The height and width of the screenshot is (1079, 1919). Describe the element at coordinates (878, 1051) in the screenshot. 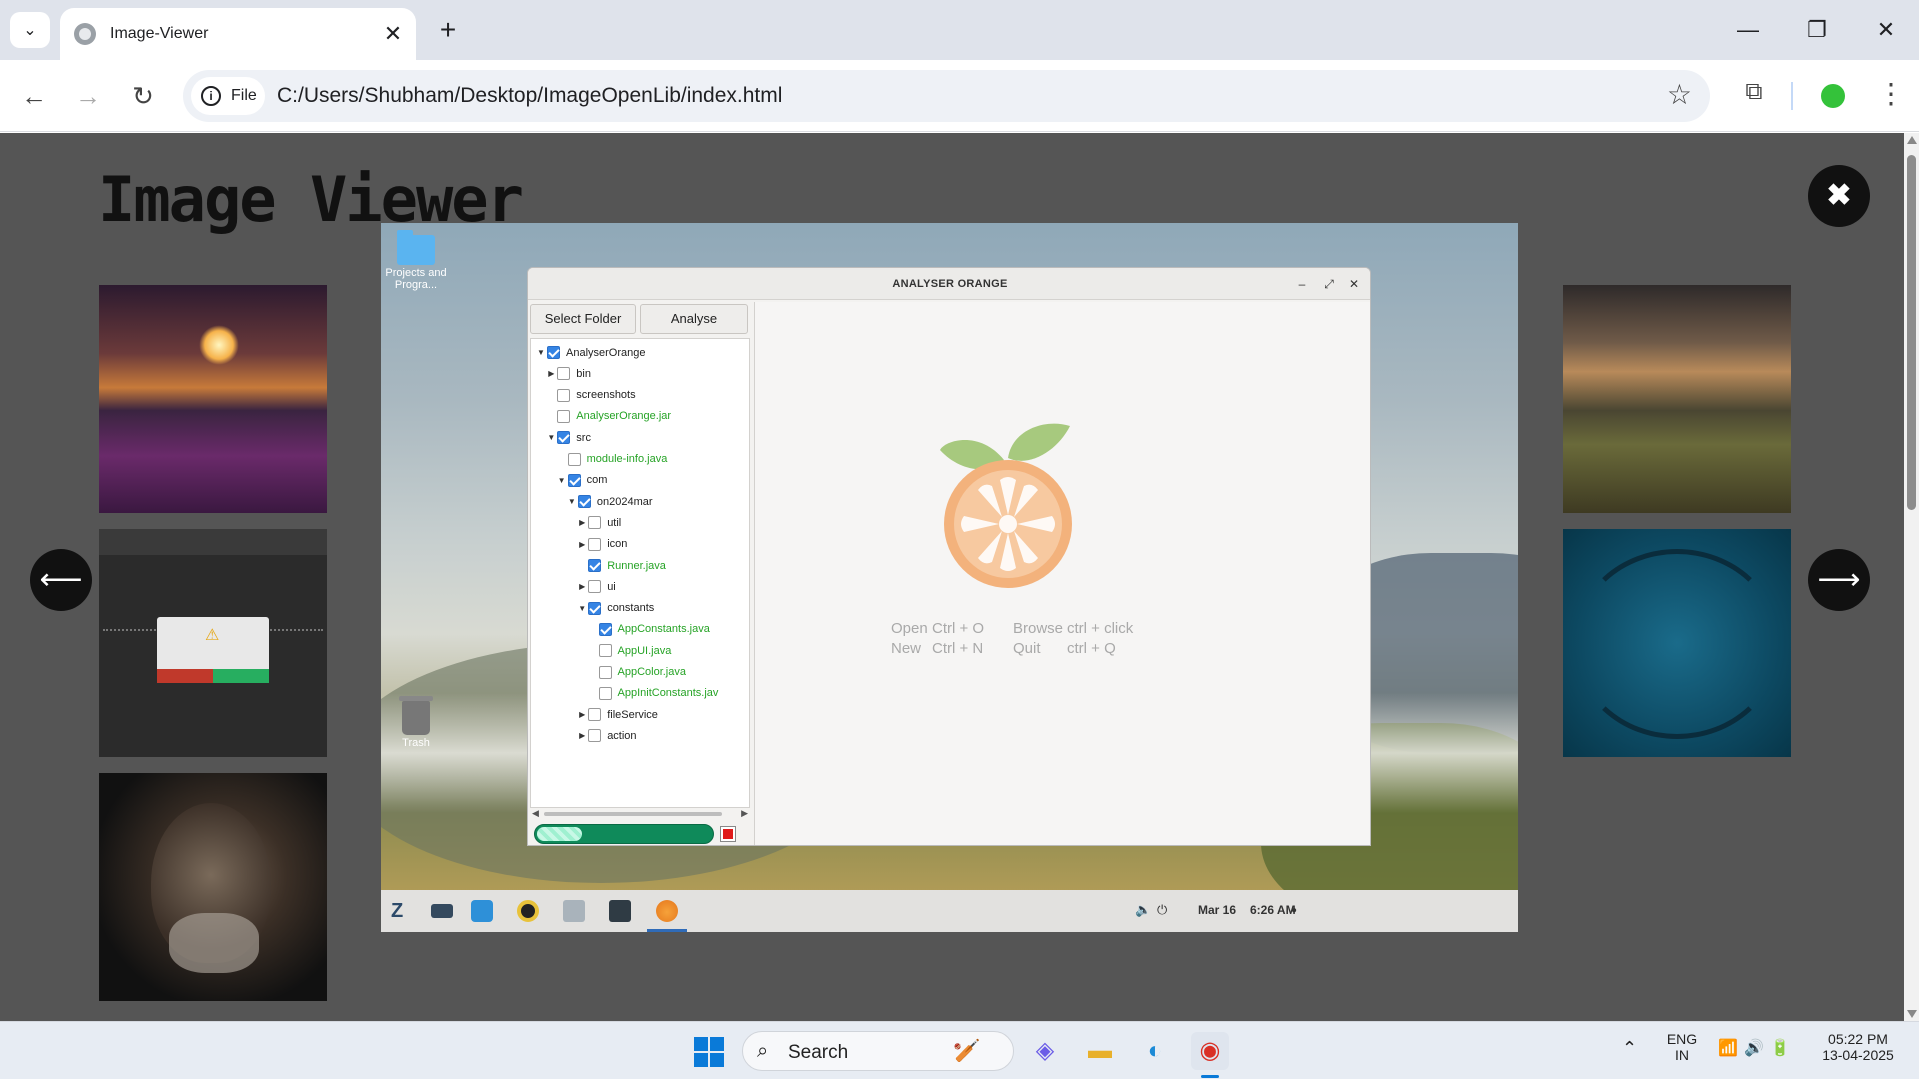

I see `taskbar-search: ⌕ Search 🏏` at that location.